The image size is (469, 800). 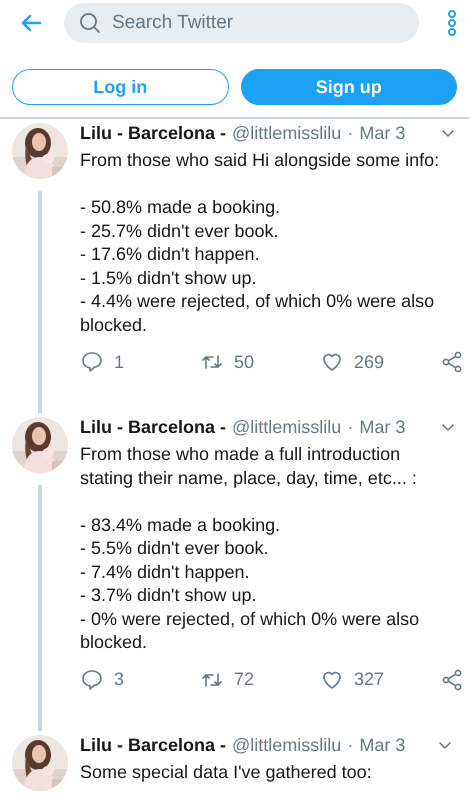 I want to click on back-arrow-icon, so click(x=31, y=23).